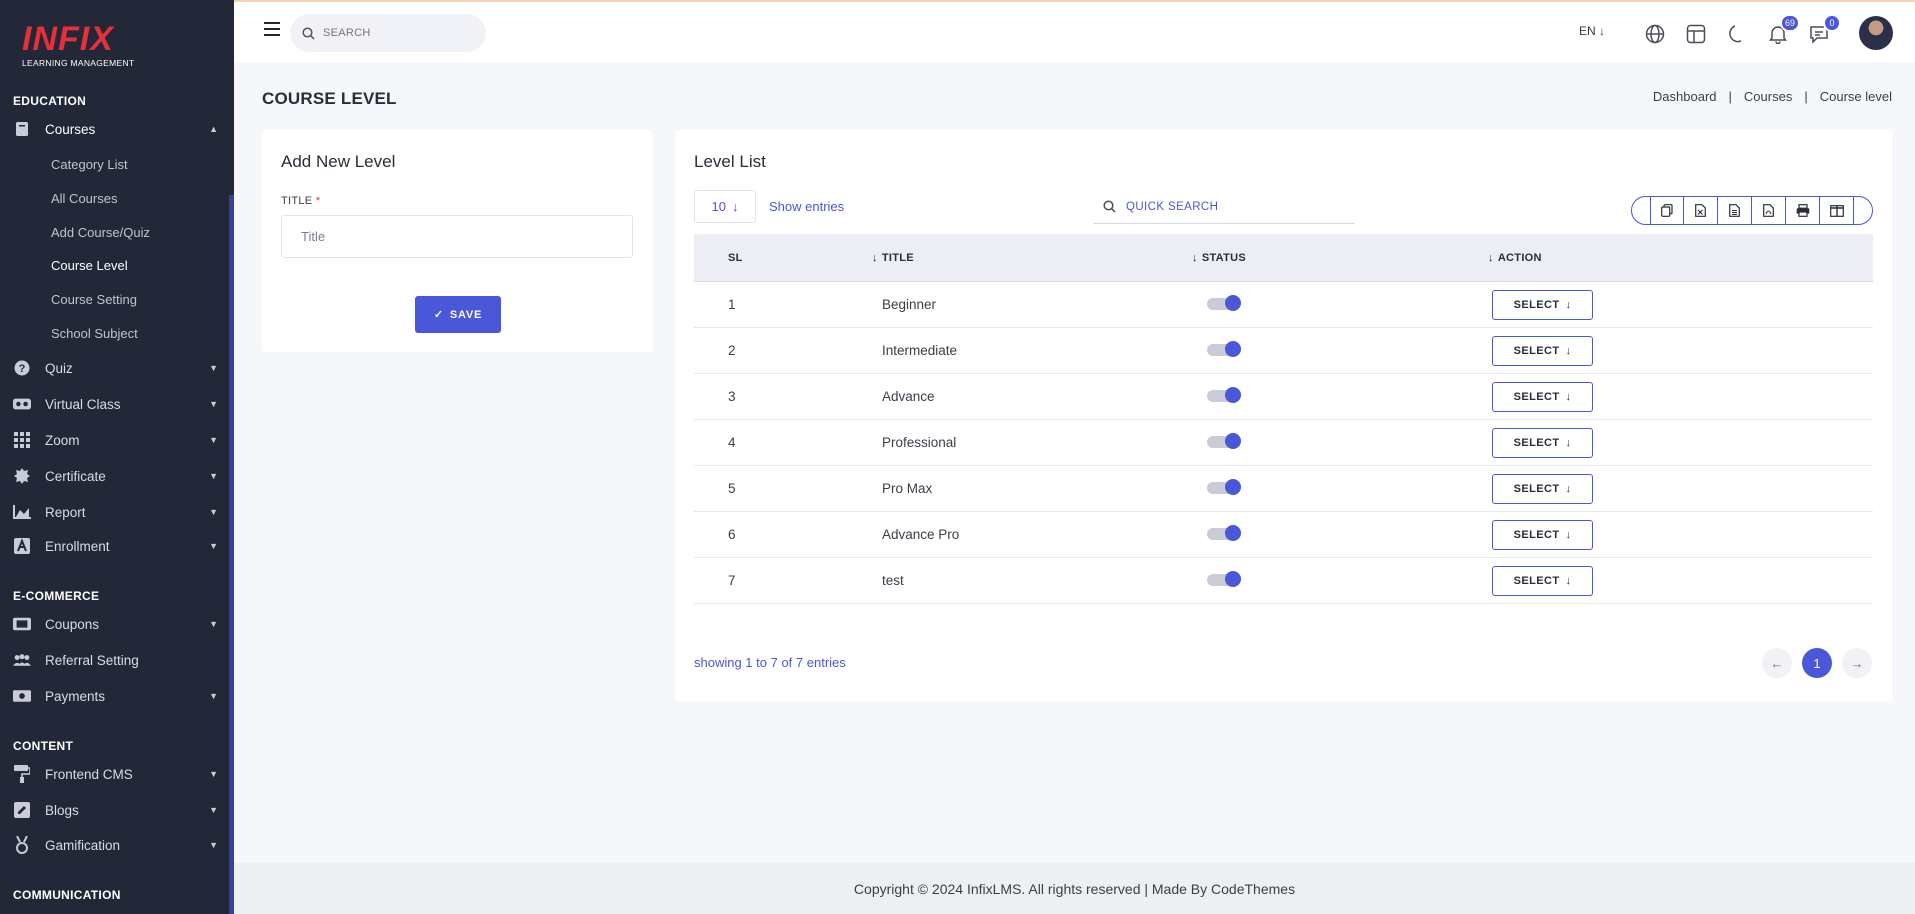 The image size is (1915, 914). I want to click on save-button: ✓ SAVE, so click(458, 314).